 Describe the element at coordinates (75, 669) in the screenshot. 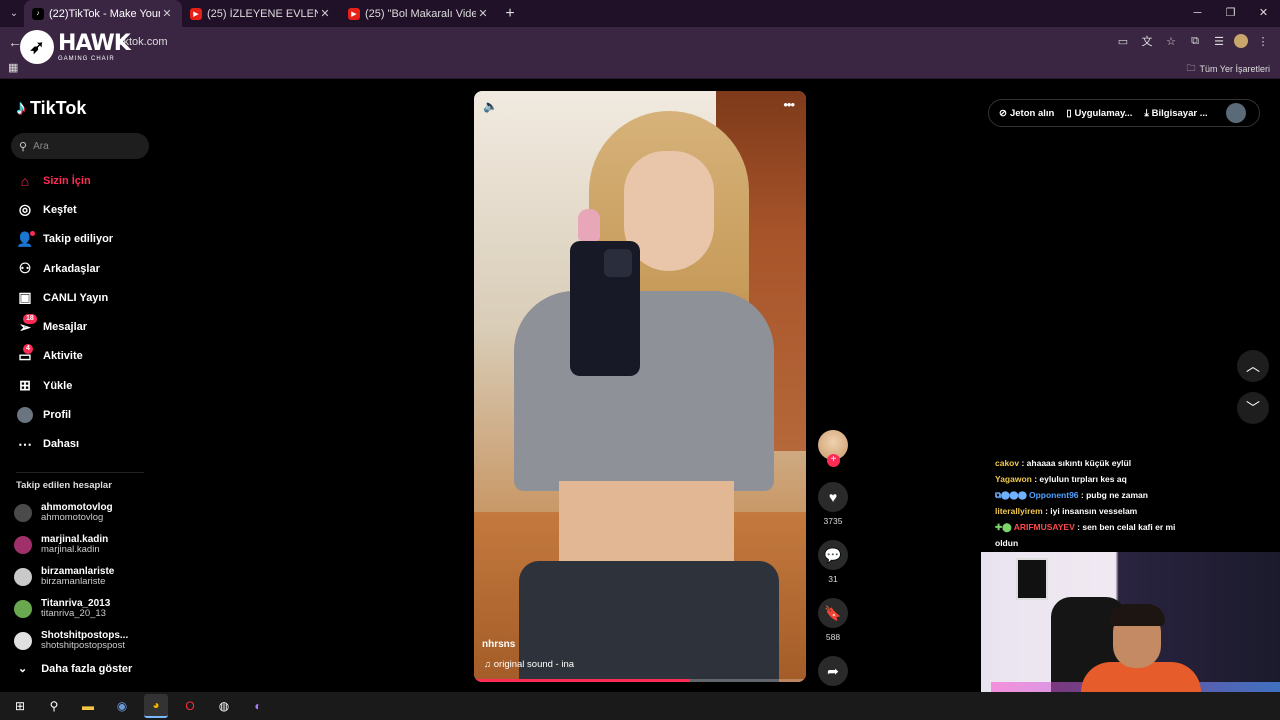

I see `show-more-button: ⌄ Daha fazla göster` at that location.